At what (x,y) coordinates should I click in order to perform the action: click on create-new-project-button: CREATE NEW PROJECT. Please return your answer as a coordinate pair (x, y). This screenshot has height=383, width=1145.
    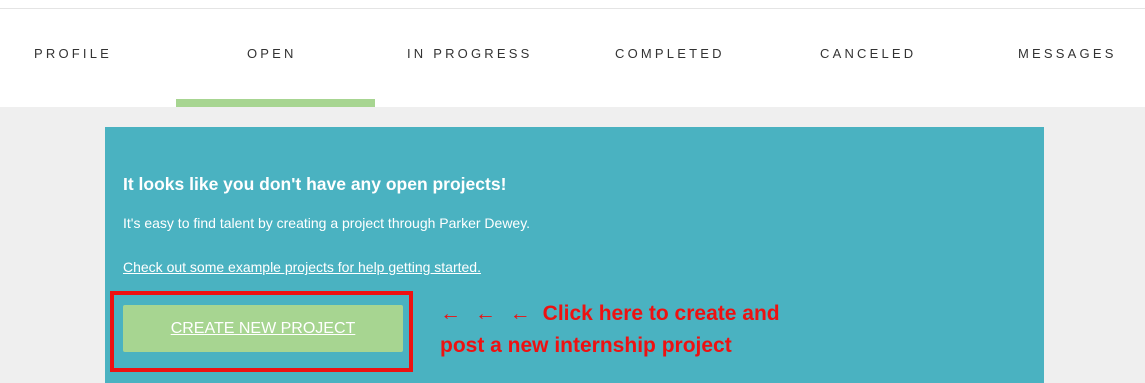
    Looking at the image, I should click on (263, 328).